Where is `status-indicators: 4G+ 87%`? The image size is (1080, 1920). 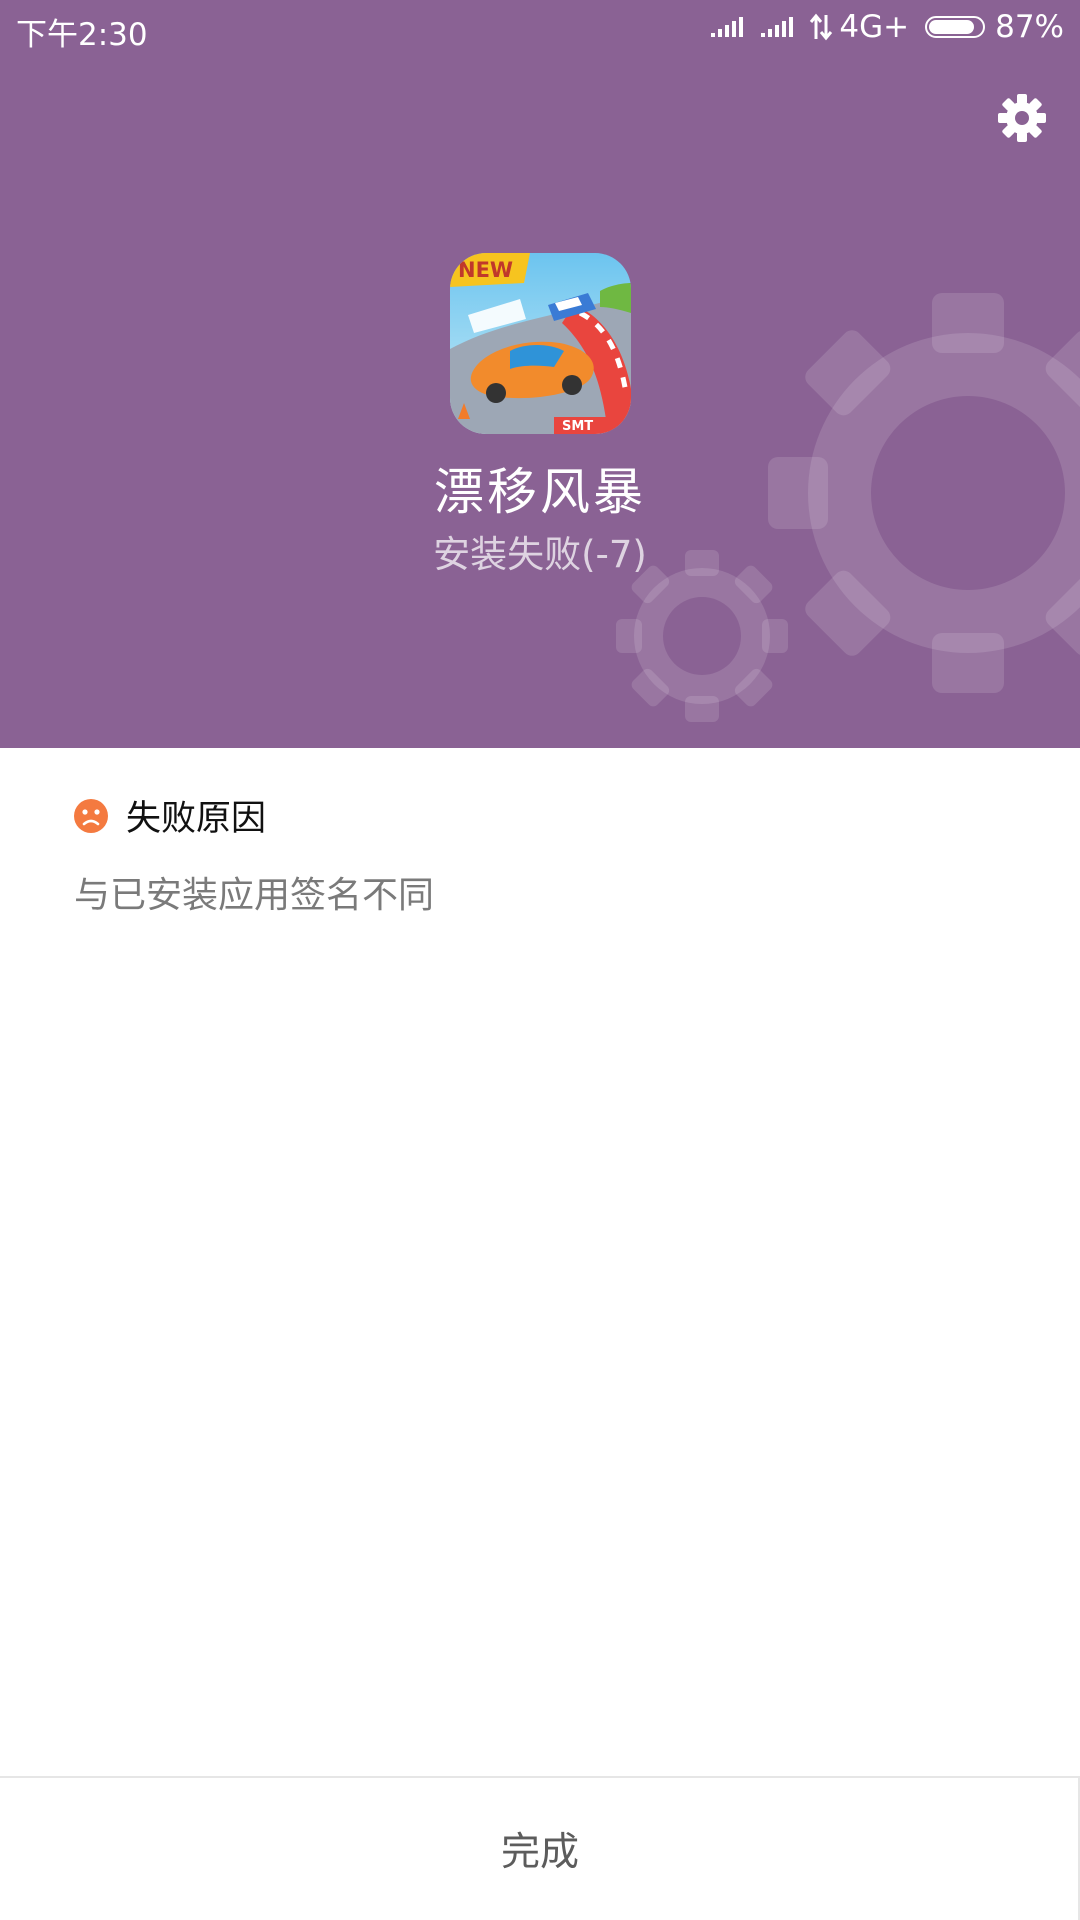
status-indicators: 4G+ 87% is located at coordinates (886, 27).